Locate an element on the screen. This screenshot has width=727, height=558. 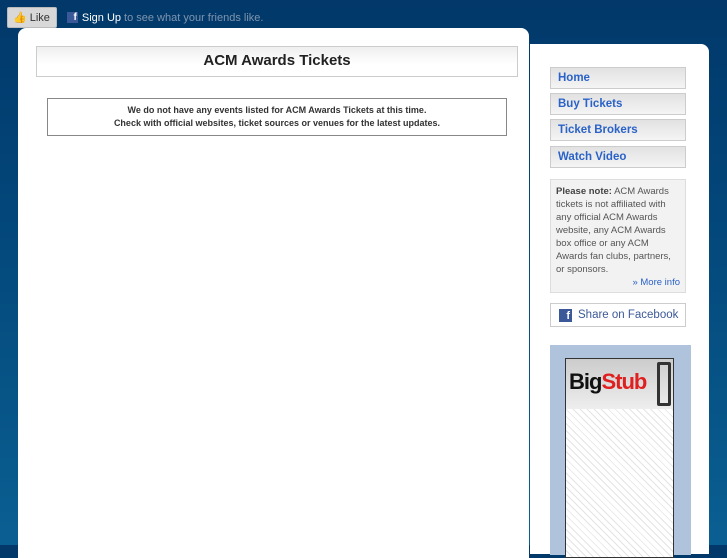
like-button: 👍 Like is located at coordinates (32, 17).